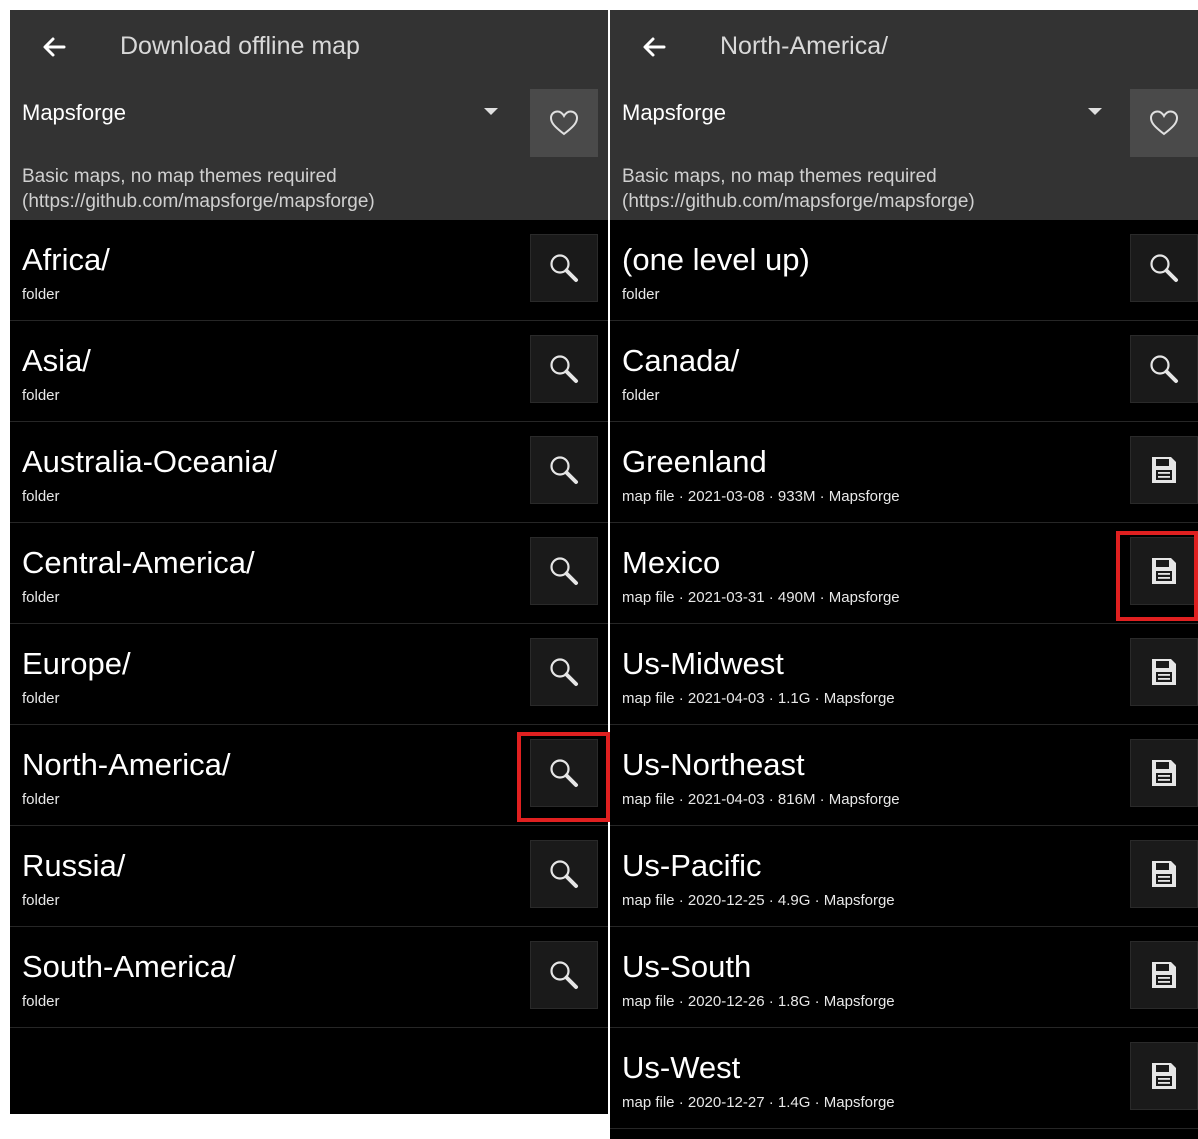 This screenshot has width=1198, height=1139. I want to click on description-line: (https://github.com/mapsforge/mapsforge), so click(798, 201).